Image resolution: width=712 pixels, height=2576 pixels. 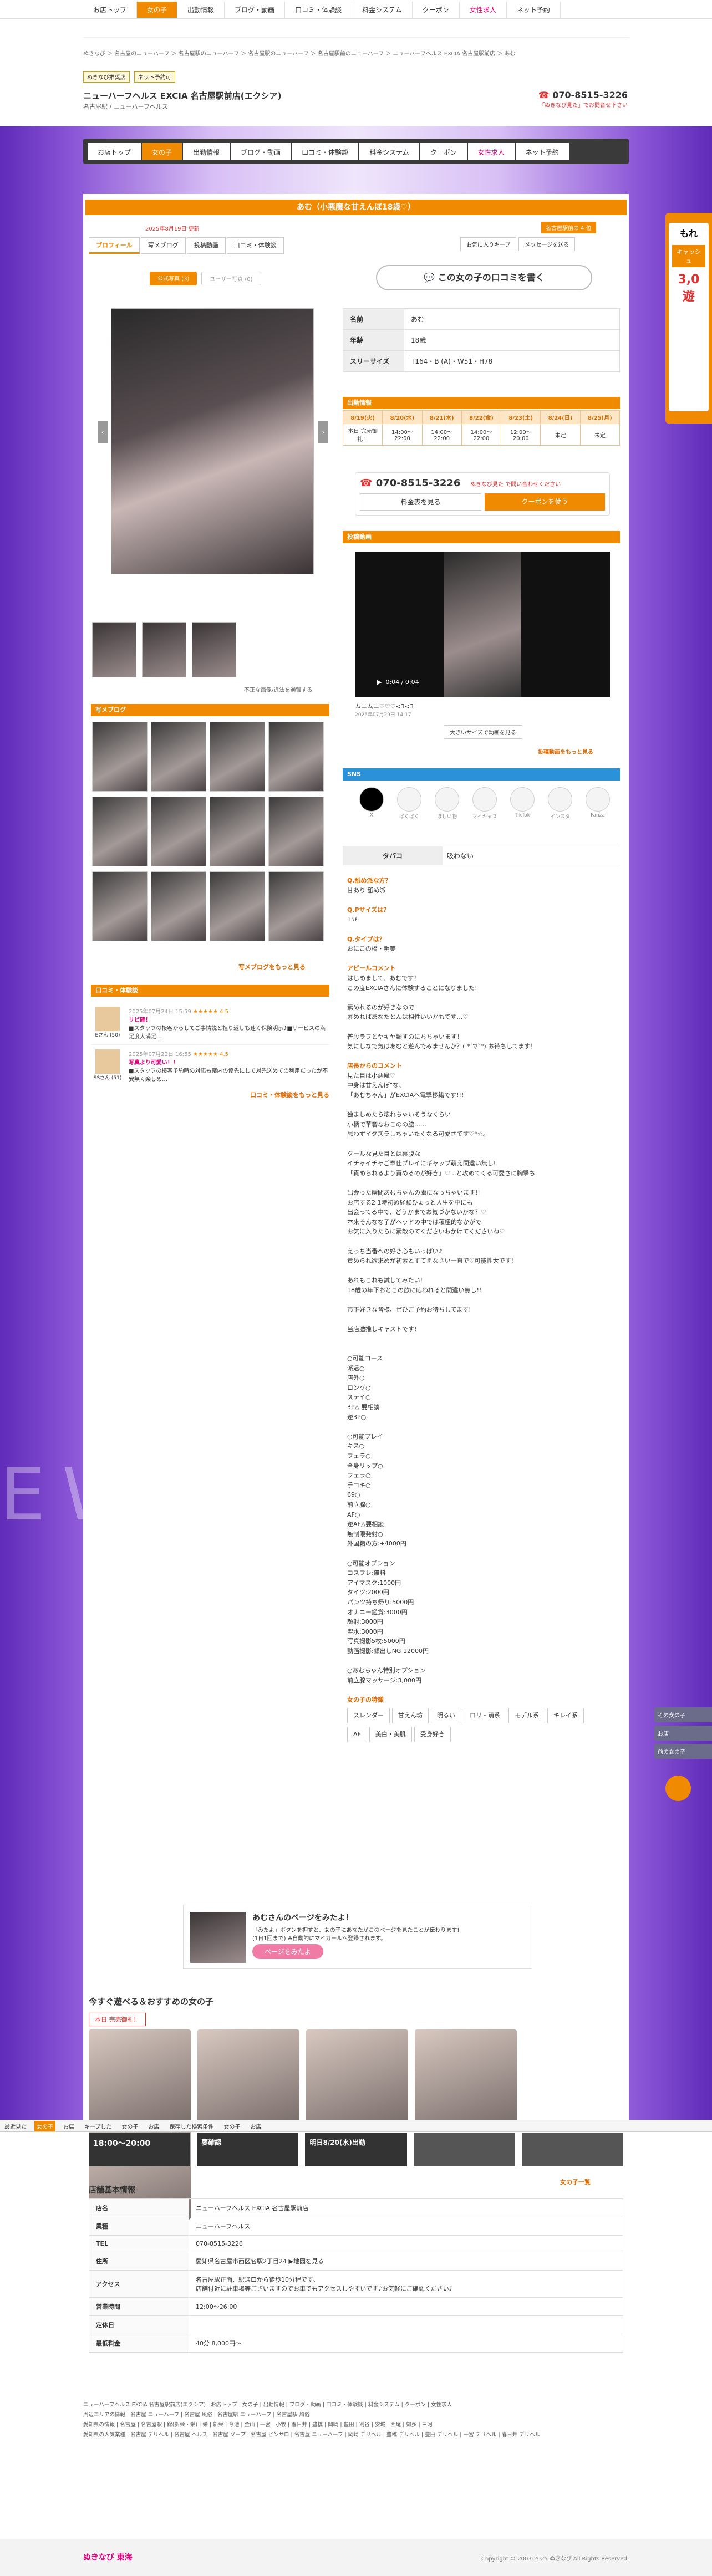 What do you see at coordinates (436, 10) in the screenshot?
I see `nav-item: クーポン` at bounding box center [436, 10].